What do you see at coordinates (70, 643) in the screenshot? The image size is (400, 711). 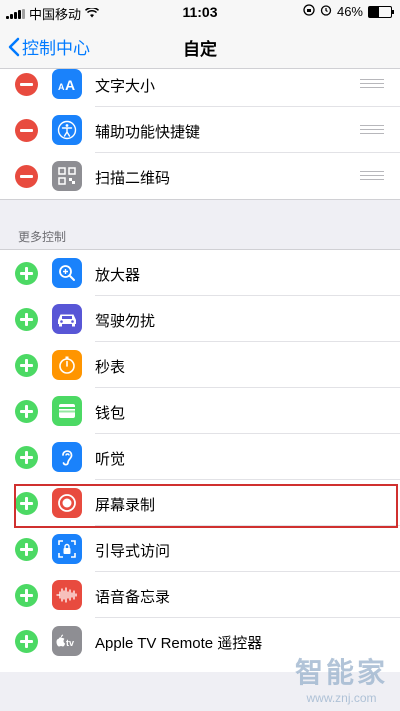 I see `svg-text: tv` at bounding box center [70, 643].